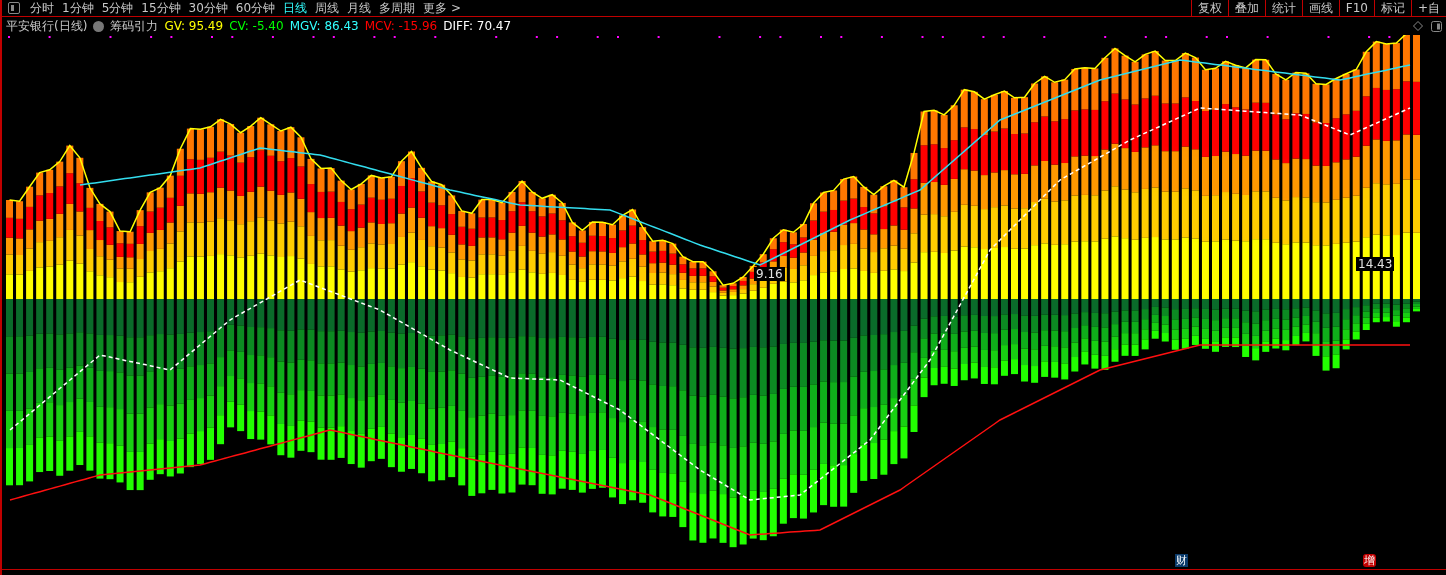  I want to click on period-tab: 60分钟, so click(255, 8).